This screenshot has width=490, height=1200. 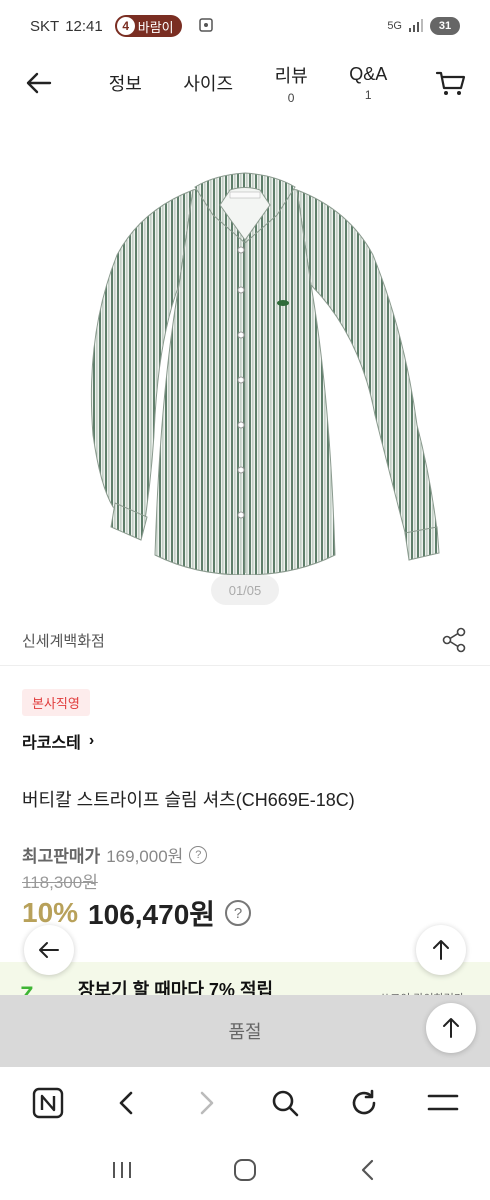 I want to click on recent-apps-icon, so click(x=121, y=1169).